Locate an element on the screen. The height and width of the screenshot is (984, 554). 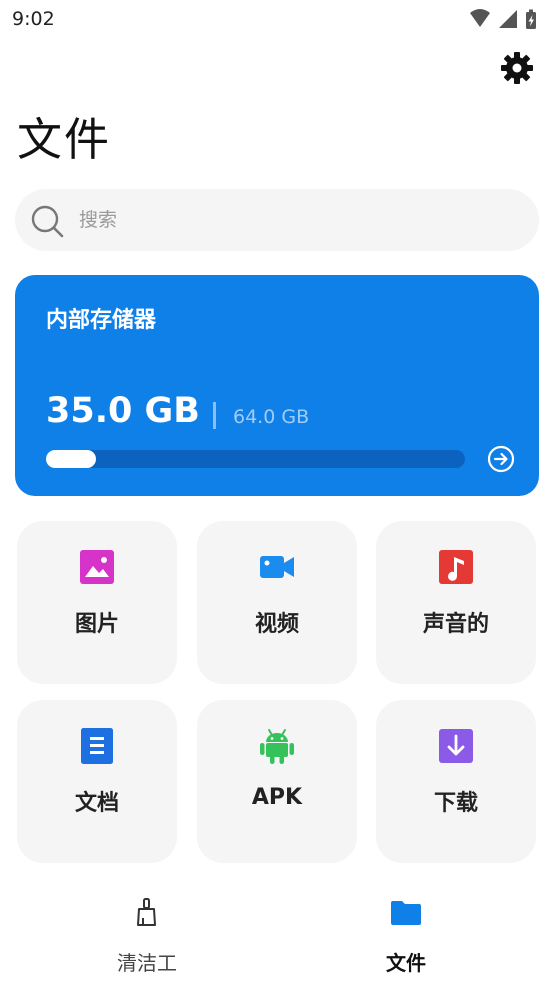
storage-progress-track is located at coordinates (255, 459).